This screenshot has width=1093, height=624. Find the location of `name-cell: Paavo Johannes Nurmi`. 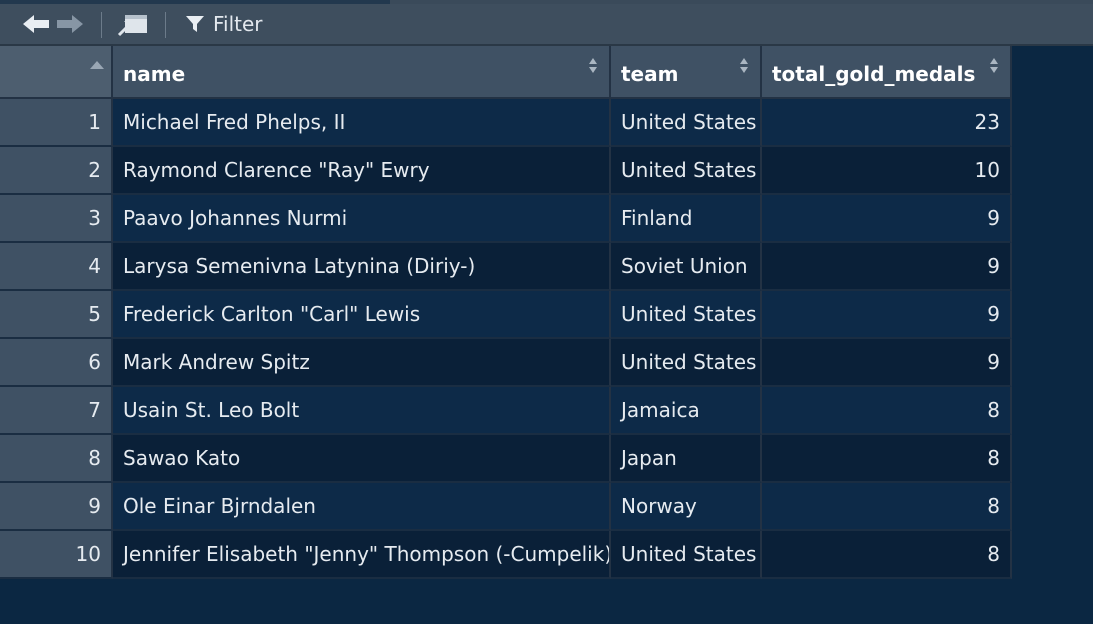

name-cell: Paavo Johannes Nurmi is located at coordinates (362, 219).